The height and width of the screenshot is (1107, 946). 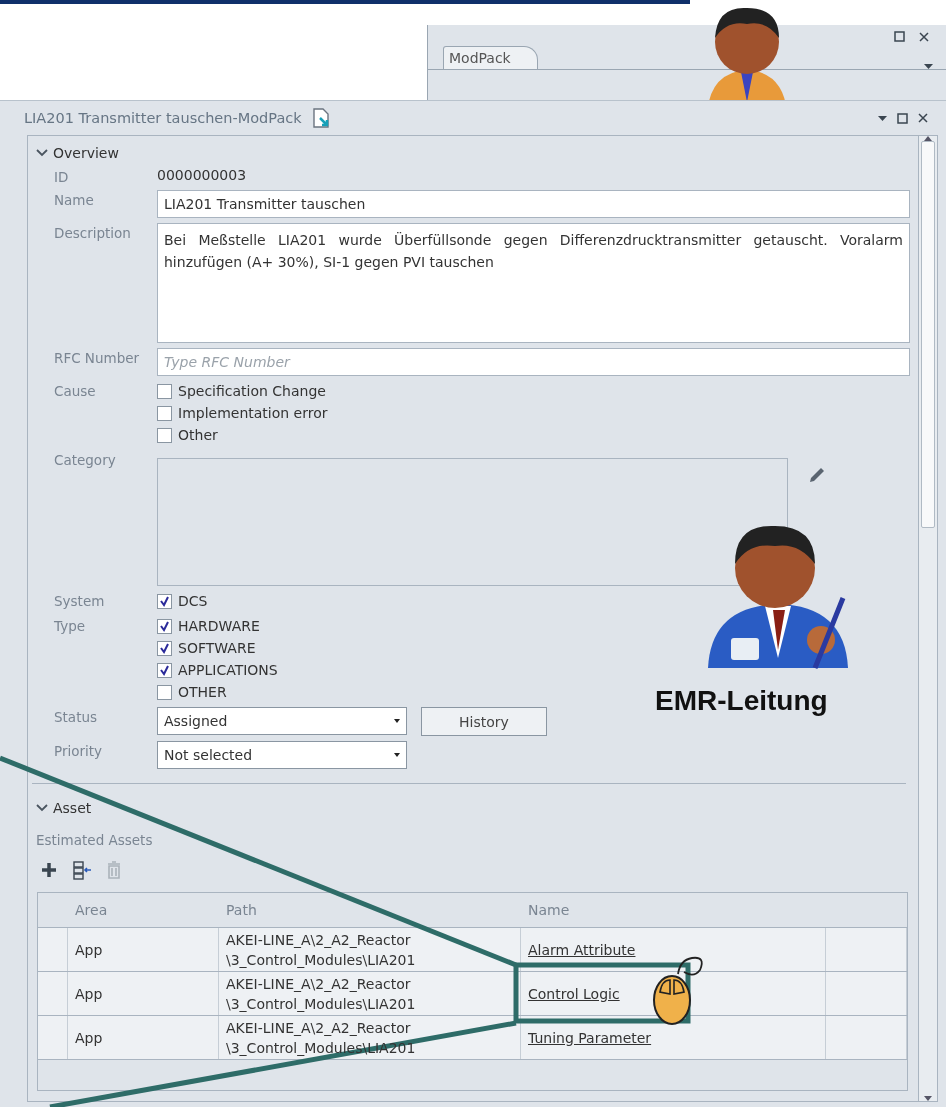 I want to click on field-label: Category, so click(x=85, y=460).